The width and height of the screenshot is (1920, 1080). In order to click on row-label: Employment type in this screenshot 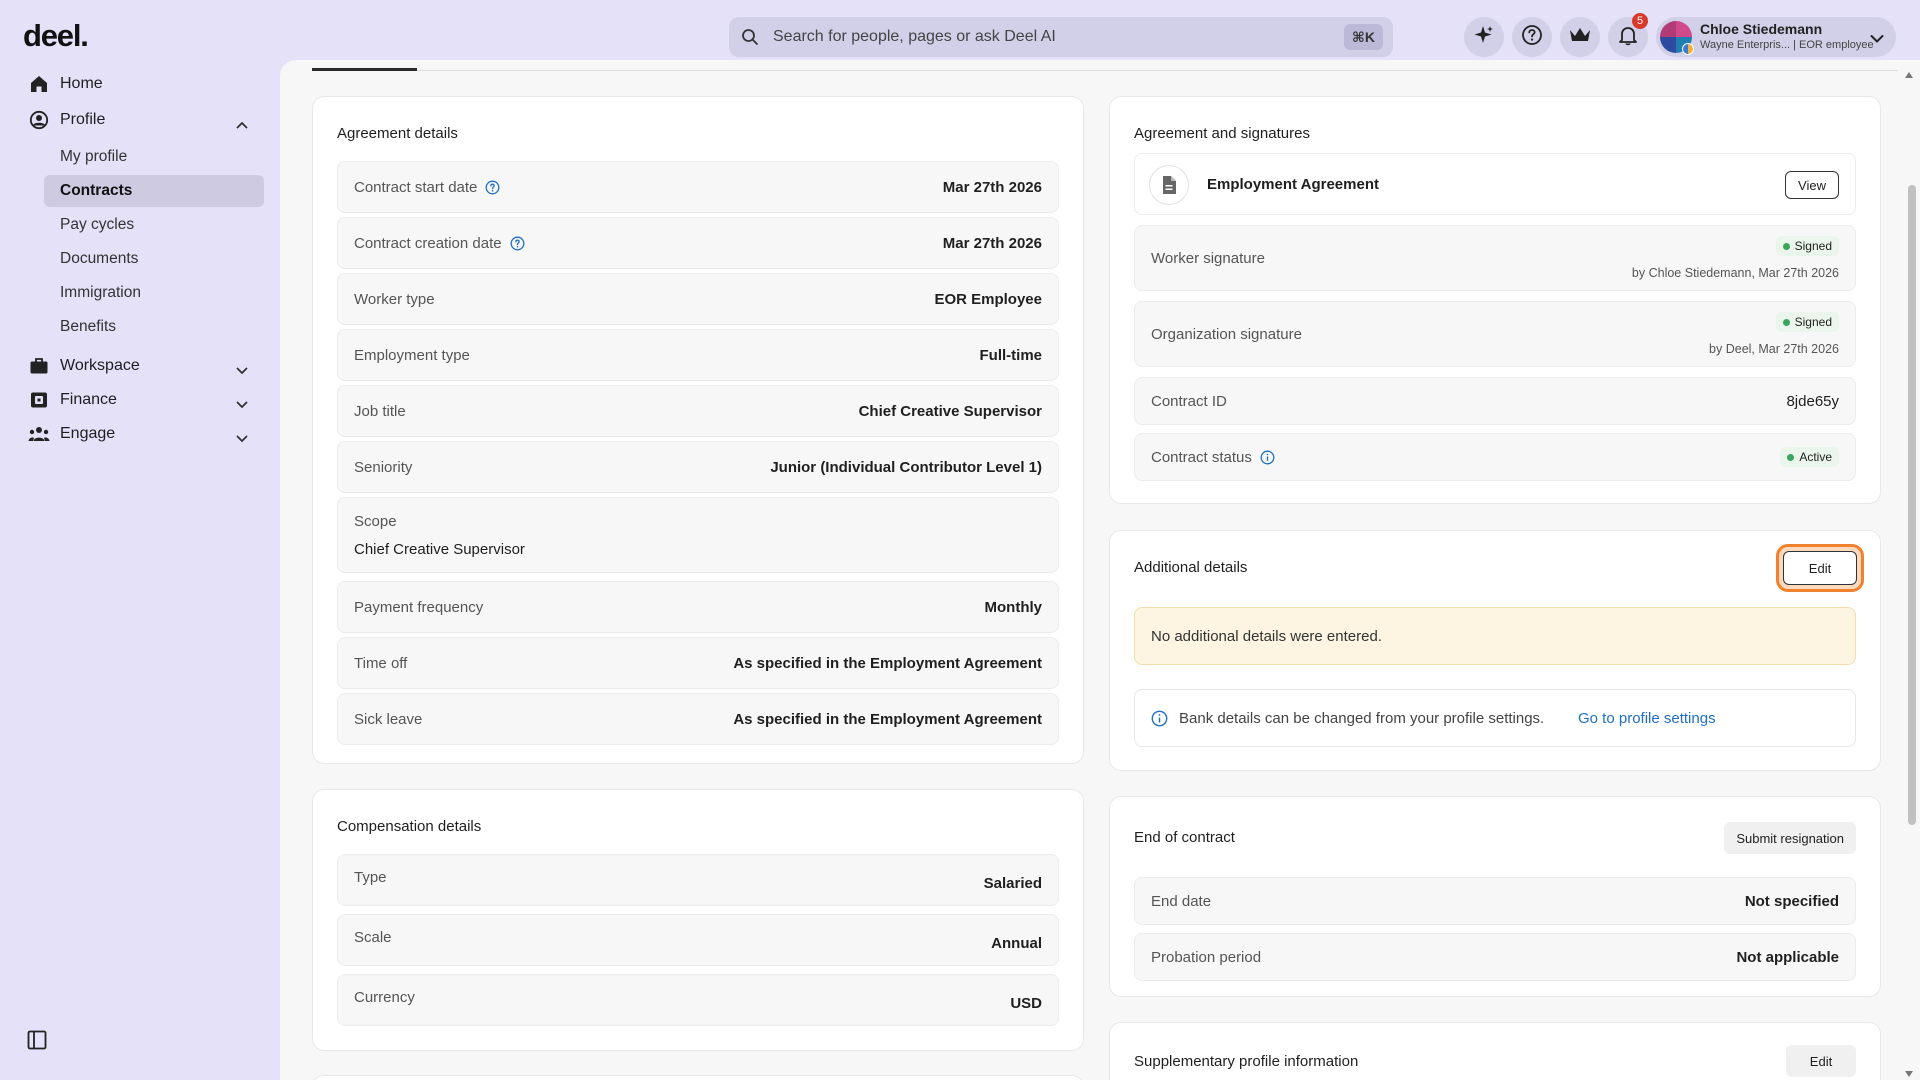, I will do `click(412, 355)`.